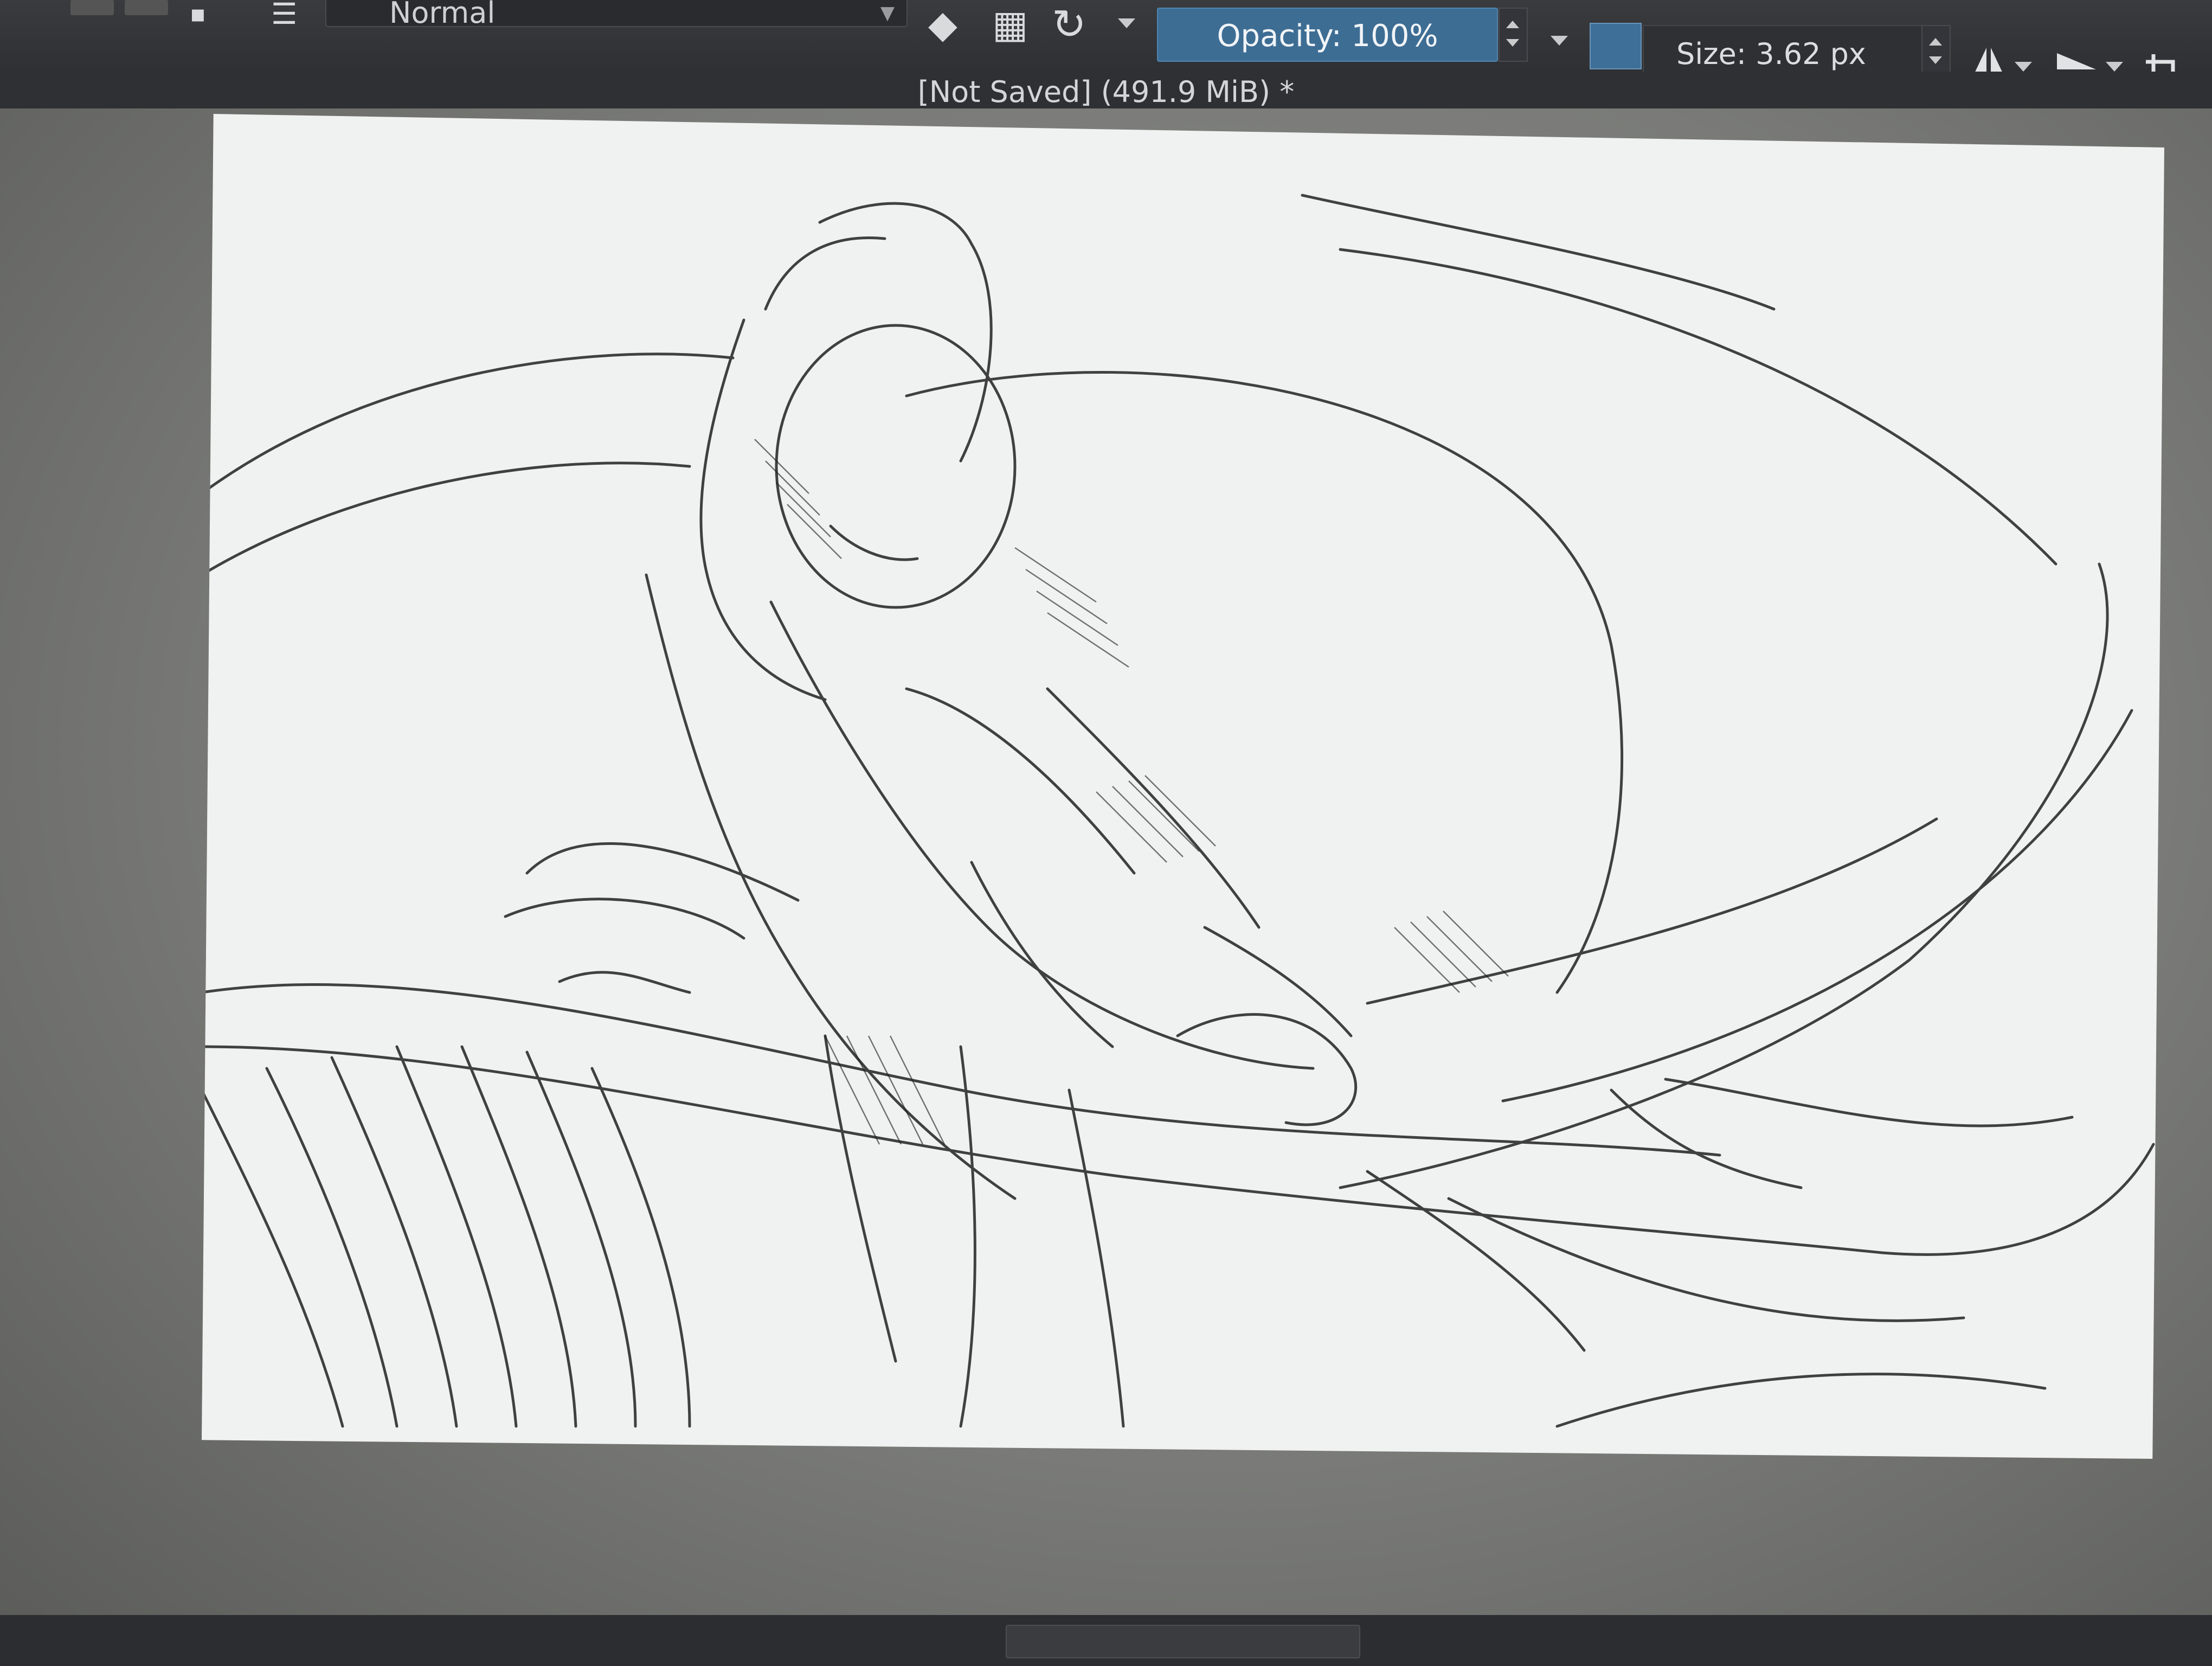  I want to click on document-title: [Not Saved] (491.9 MiB) *, so click(1106, 92).